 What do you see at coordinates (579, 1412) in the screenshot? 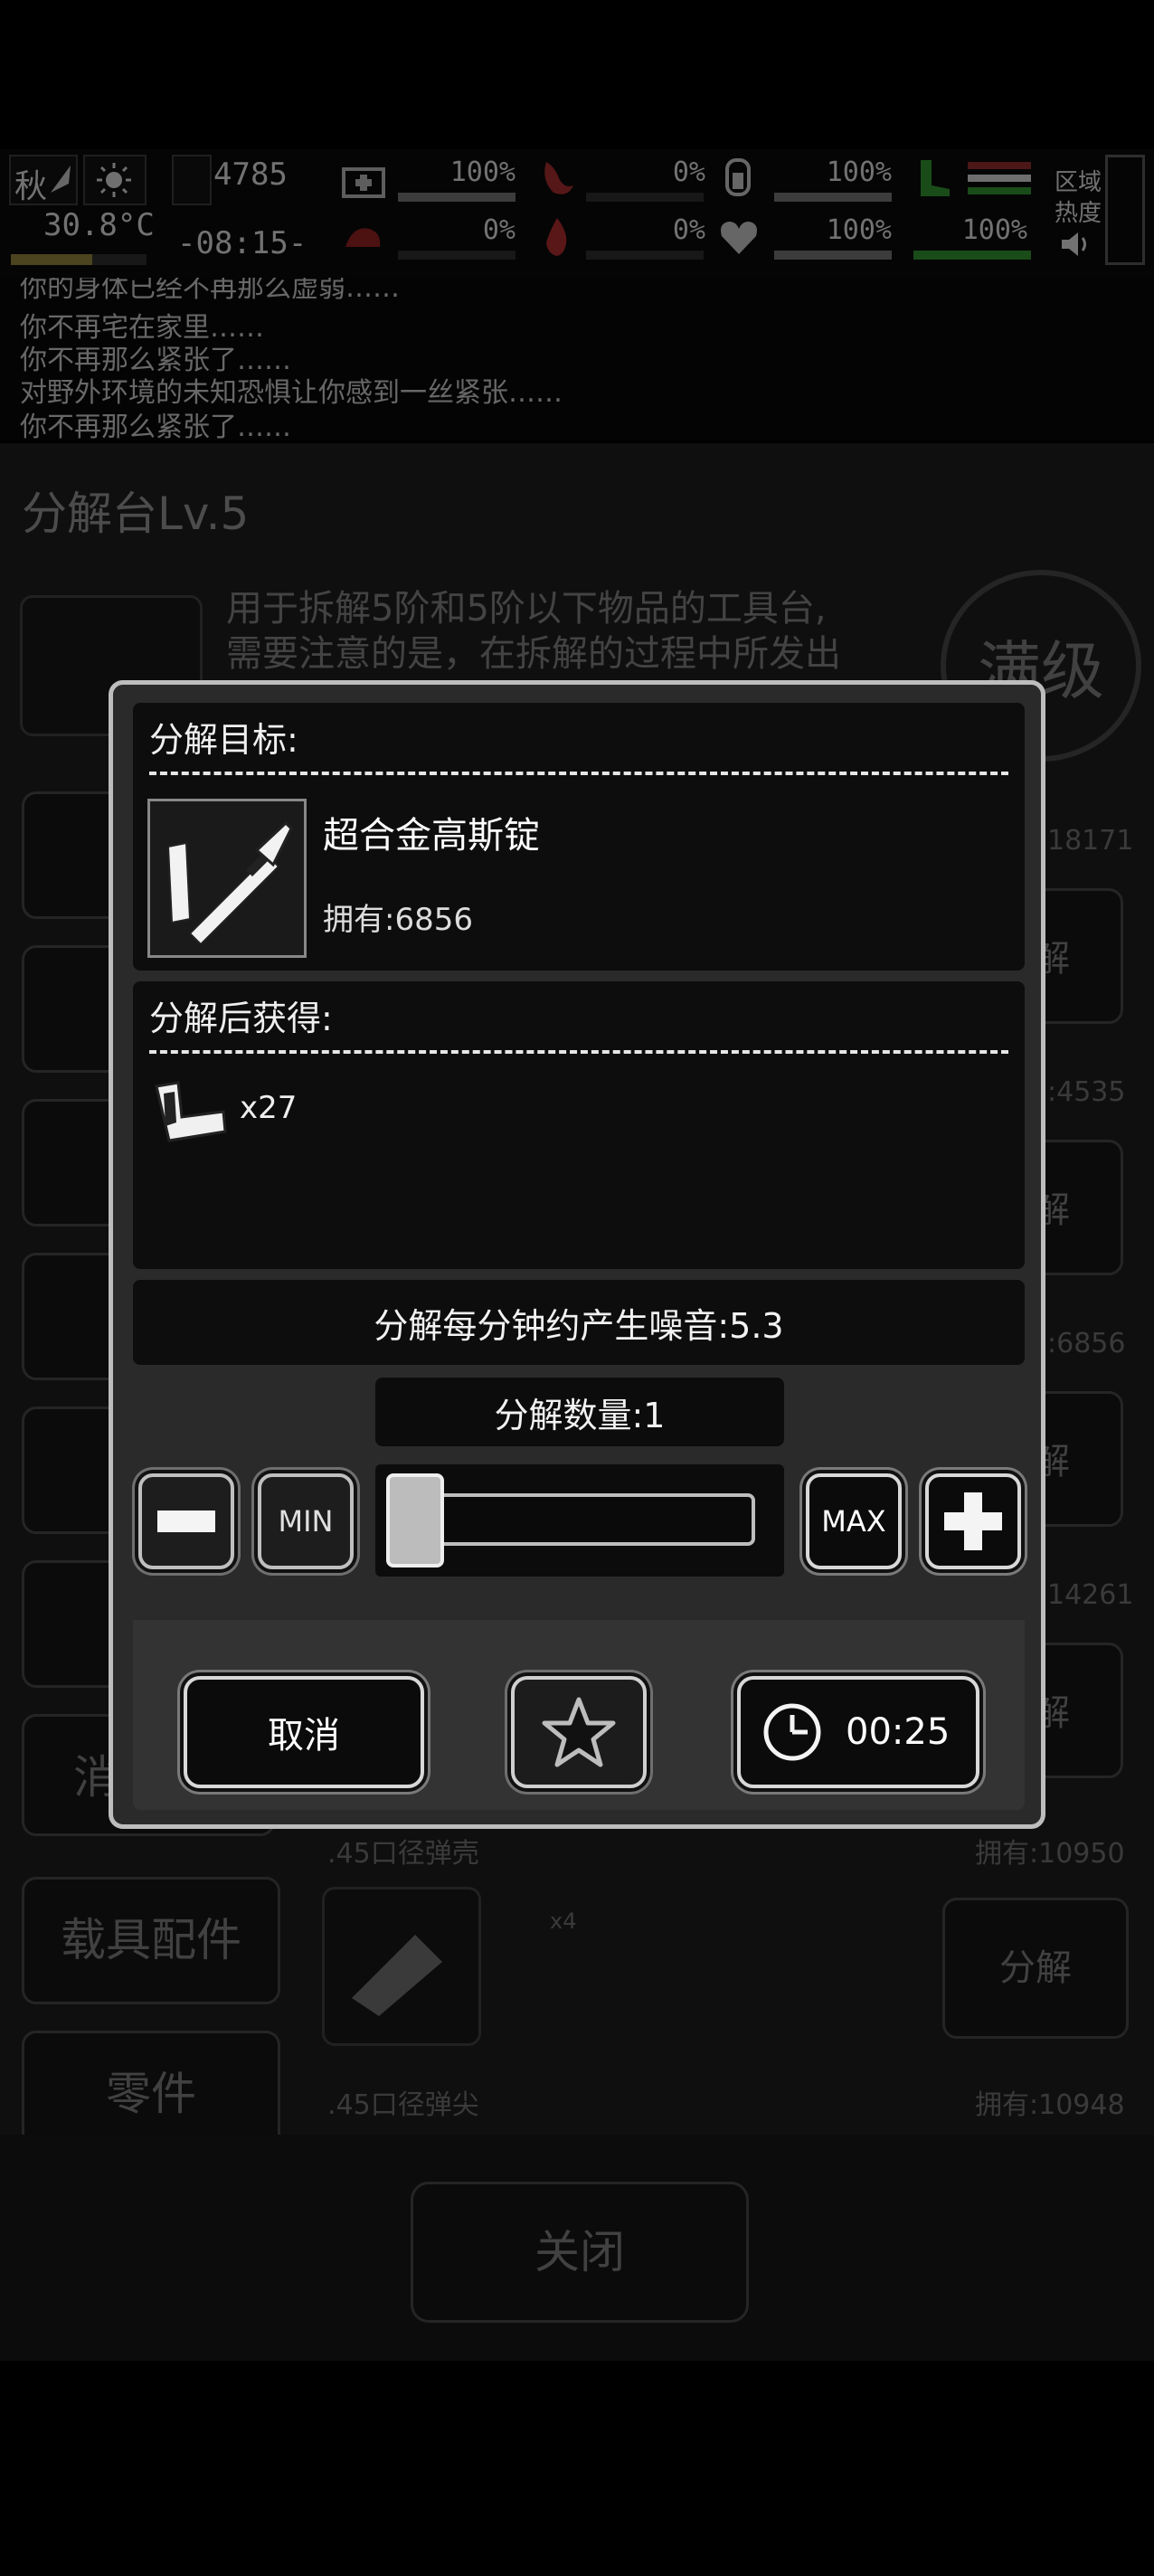
I see `quantity-label: 分解数量:1` at bounding box center [579, 1412].